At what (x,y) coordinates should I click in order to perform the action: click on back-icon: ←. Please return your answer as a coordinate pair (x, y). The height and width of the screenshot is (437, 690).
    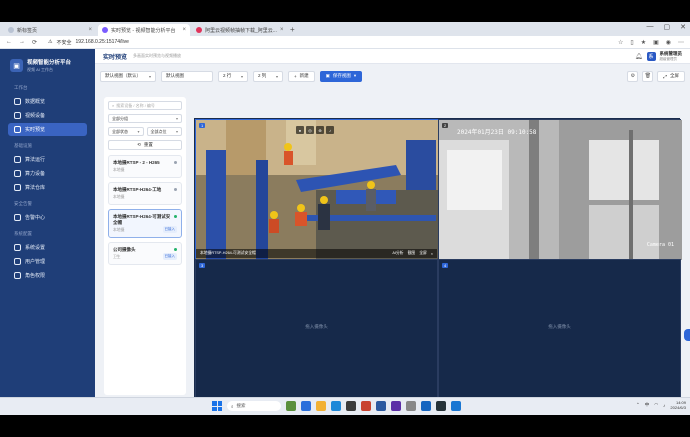
    Looking at the image, I should click on (9, 42).